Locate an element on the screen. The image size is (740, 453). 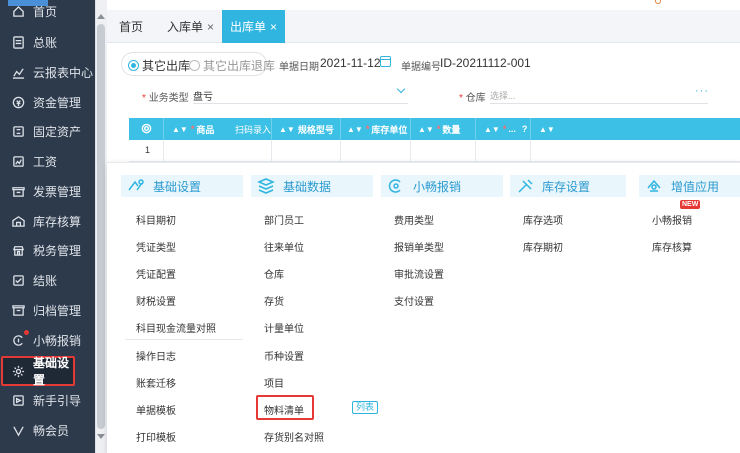
bom-highlight-box is located at coordinates (285, 407).